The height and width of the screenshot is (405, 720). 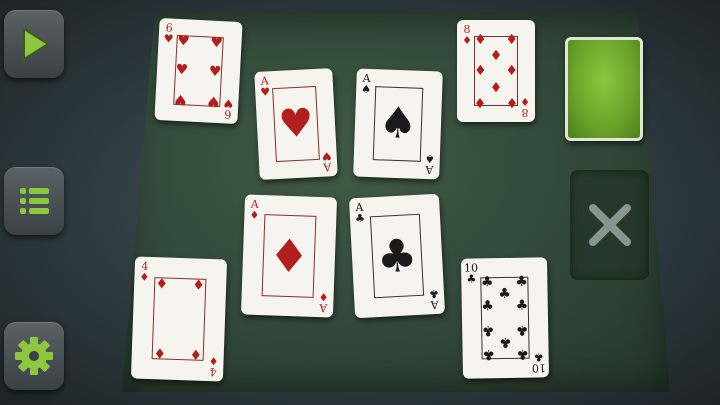 I want to click on list-icon, so click(x=34, y=201).